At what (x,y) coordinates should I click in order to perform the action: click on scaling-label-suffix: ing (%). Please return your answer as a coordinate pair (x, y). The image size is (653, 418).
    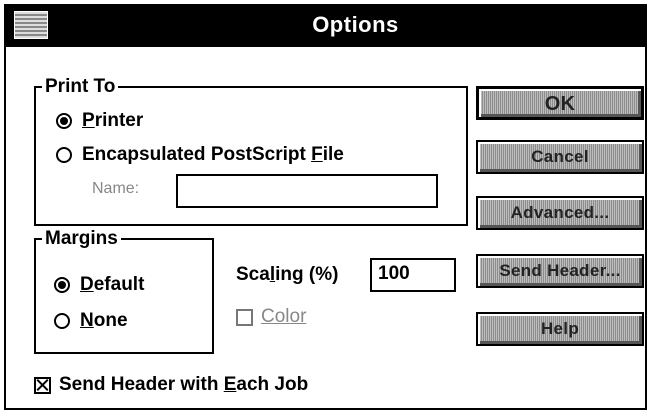
    Looking at the image, I should click on (307, 274).